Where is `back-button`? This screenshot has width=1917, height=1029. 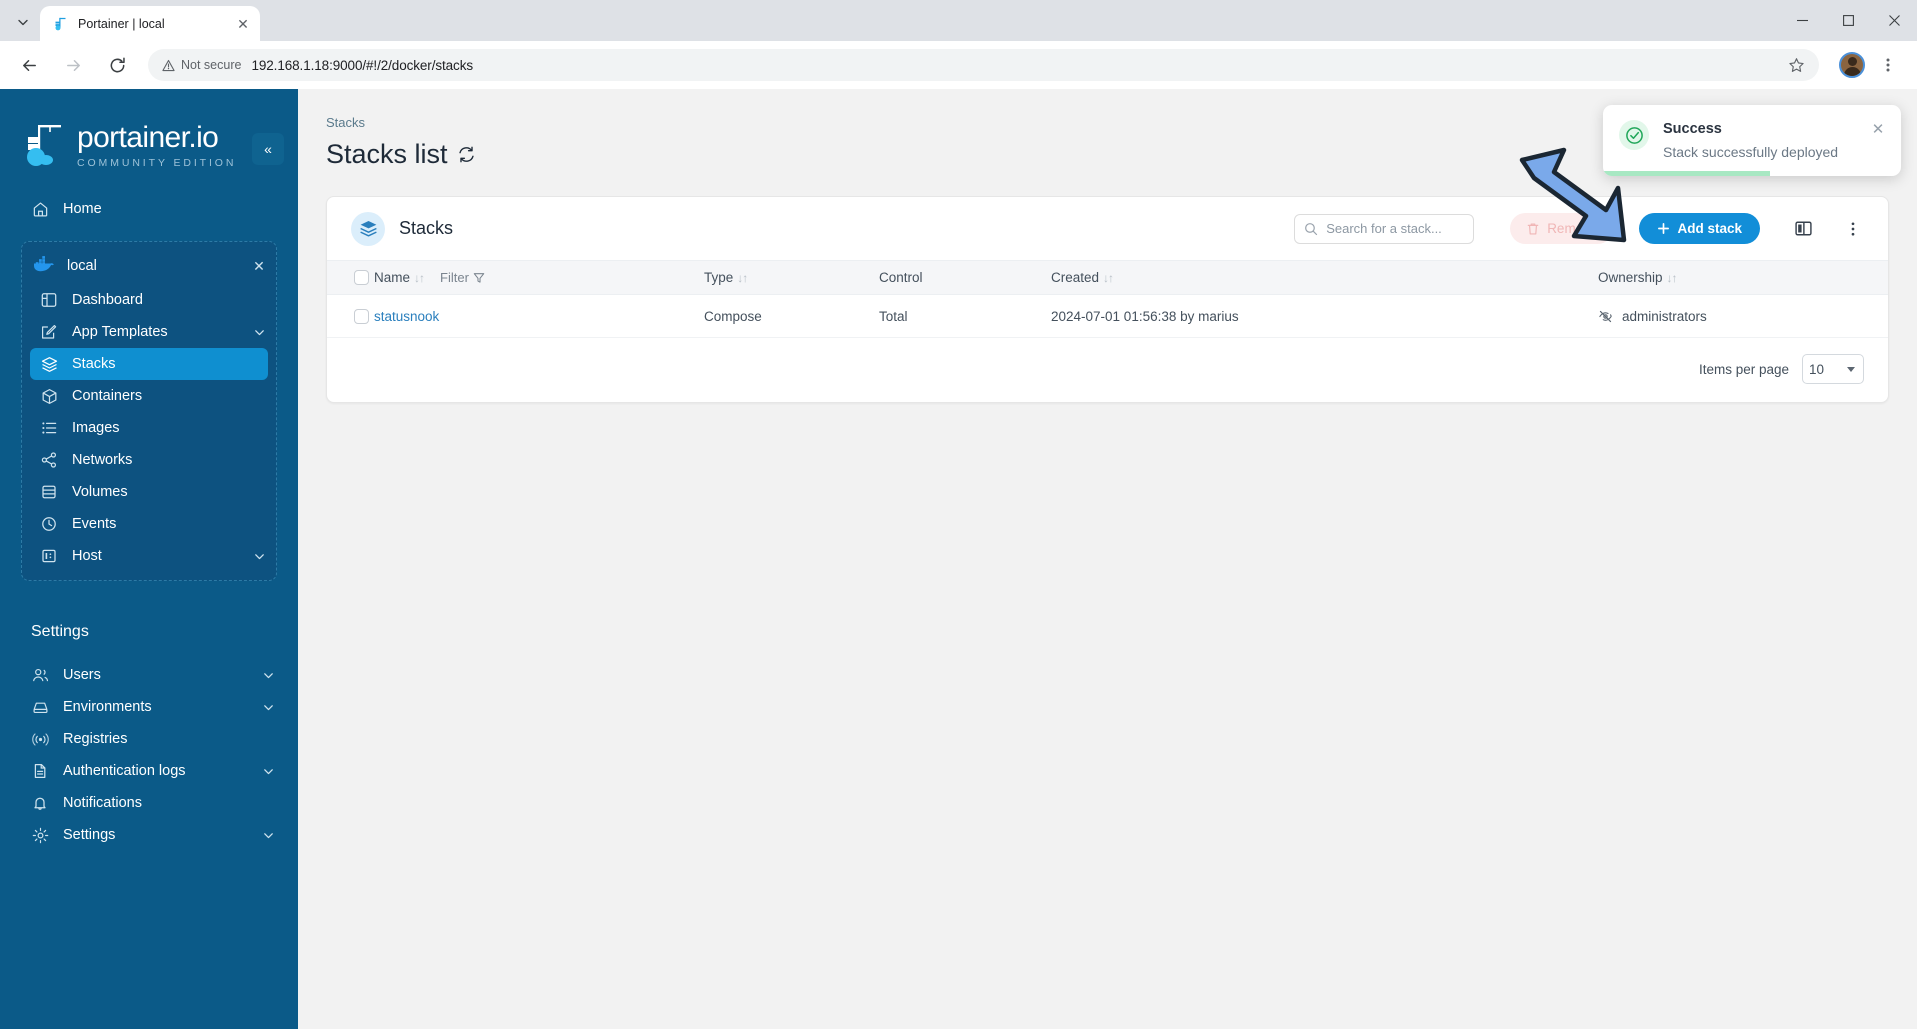
back-button is located at coordinates (29, 65).